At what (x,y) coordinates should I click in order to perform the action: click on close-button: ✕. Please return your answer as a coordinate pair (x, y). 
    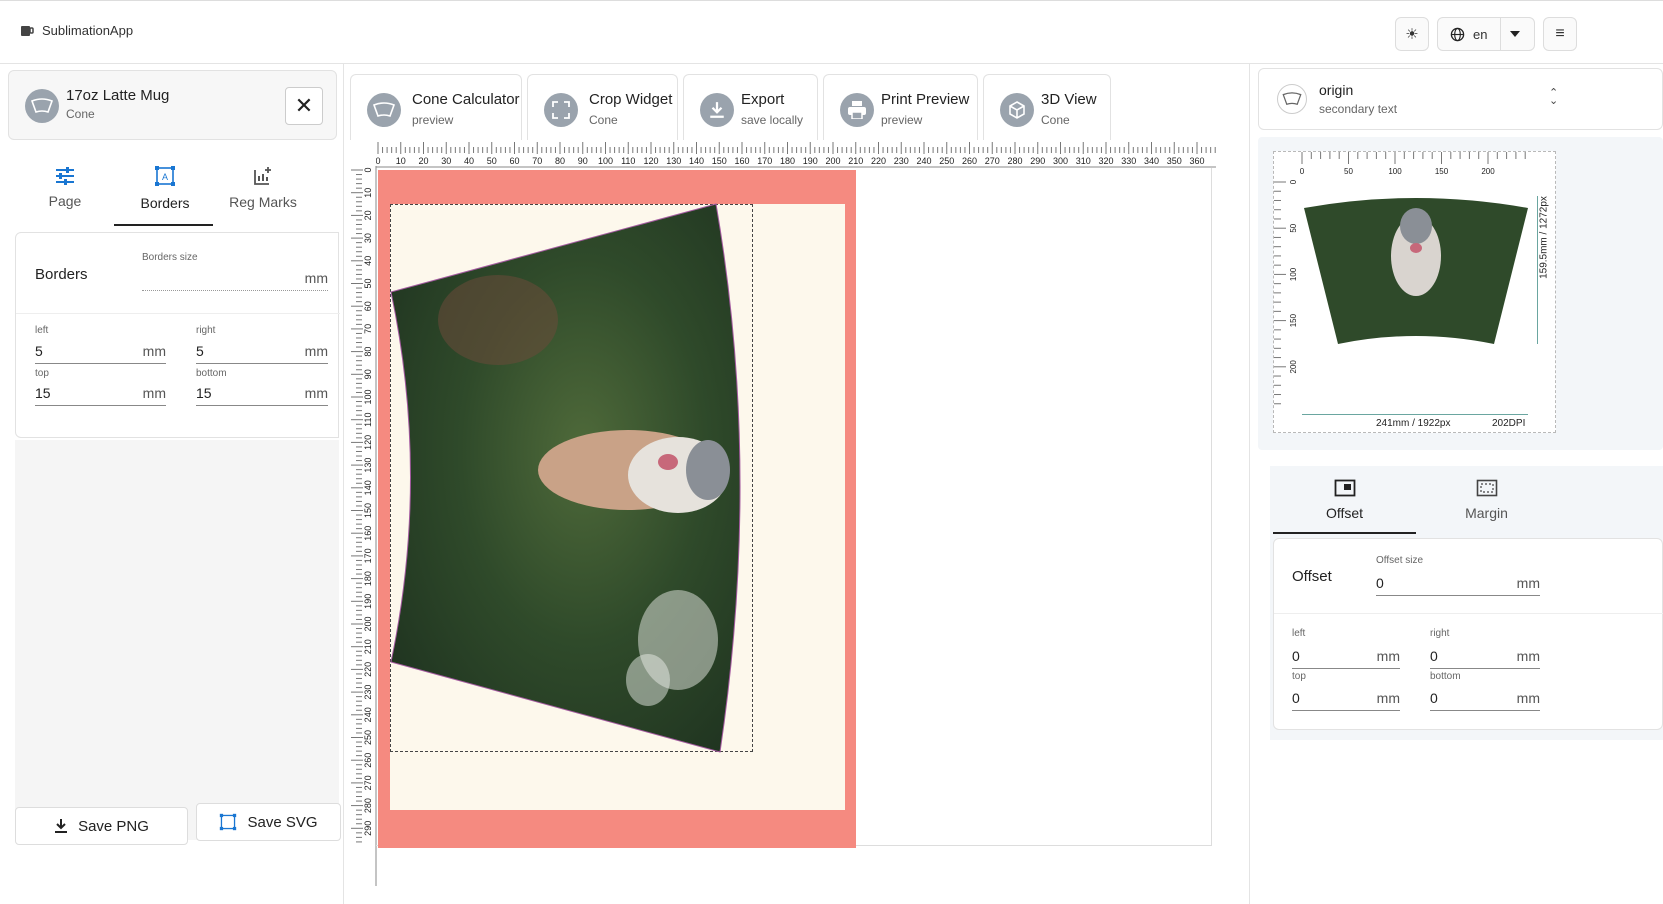
    Looking at the image, I should click on (304, 106).